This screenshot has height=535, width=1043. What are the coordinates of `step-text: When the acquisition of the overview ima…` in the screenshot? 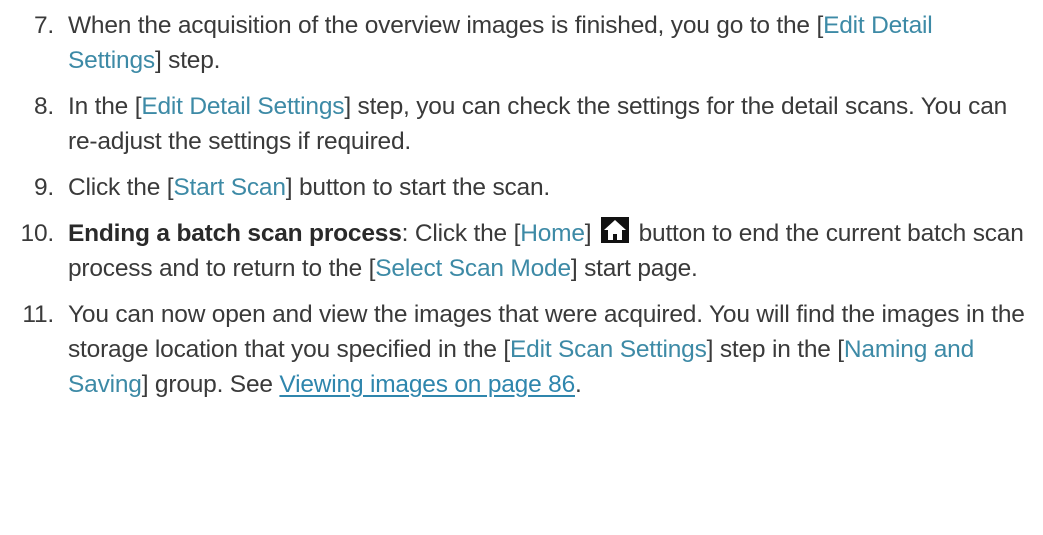 It's located at (446, 25).